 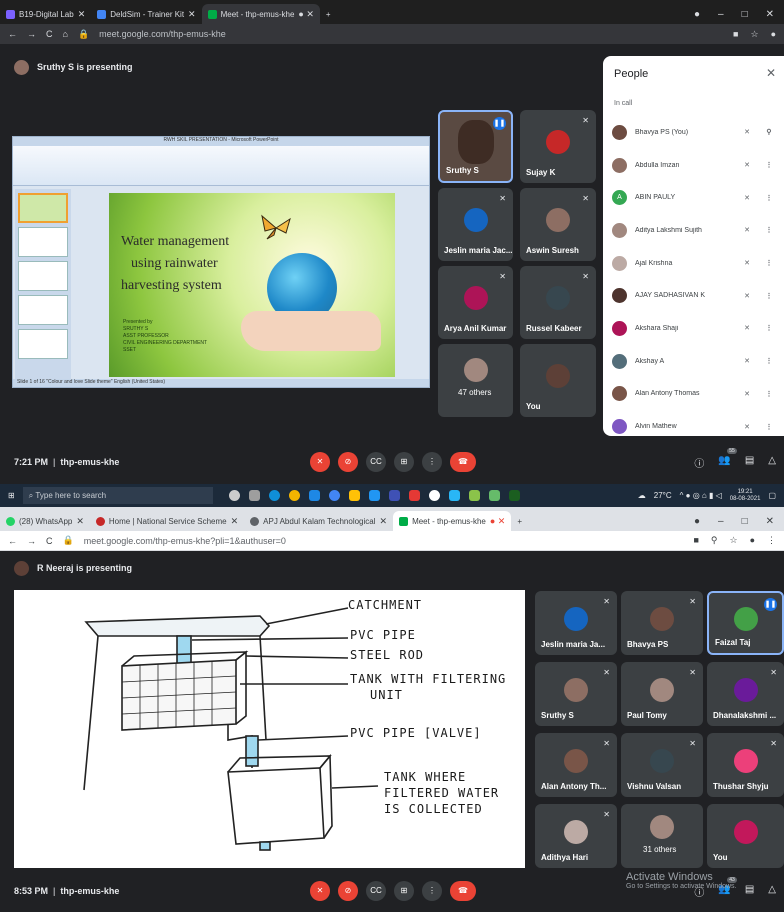 What do you see at coordinates (354, 495) in the screenshot?
I see `file-explorer-icon` at bounding box center [354, 495].